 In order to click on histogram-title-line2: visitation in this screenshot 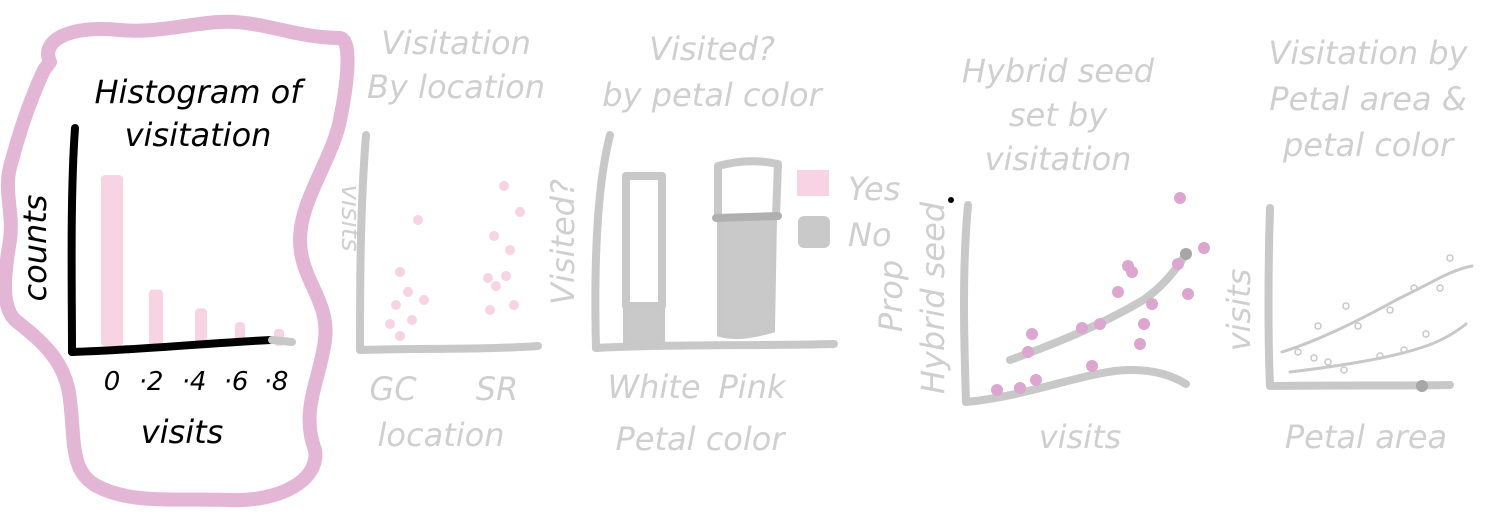, I will do `click(198, 135)`.